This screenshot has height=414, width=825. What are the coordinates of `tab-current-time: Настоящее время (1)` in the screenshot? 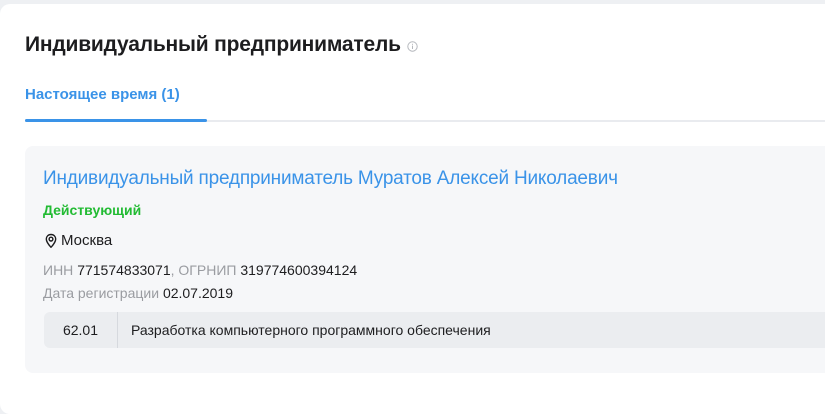 It's located at (102, 102).